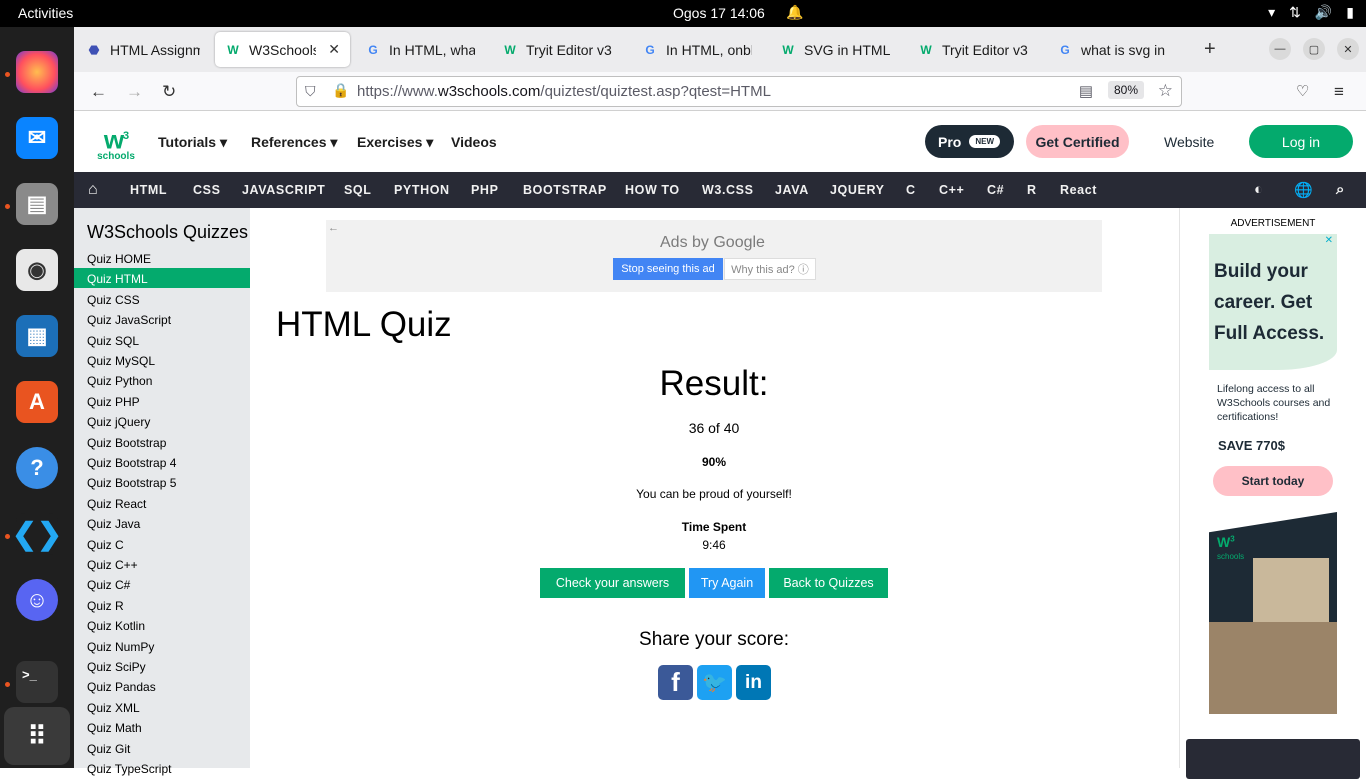 The height and width of the screenshot is (779, 1366). What do you see at coordinates (395, 142) in the screenshot?
I see `exercises-menu: Exercises ▾` at bounding box center [395, 142].